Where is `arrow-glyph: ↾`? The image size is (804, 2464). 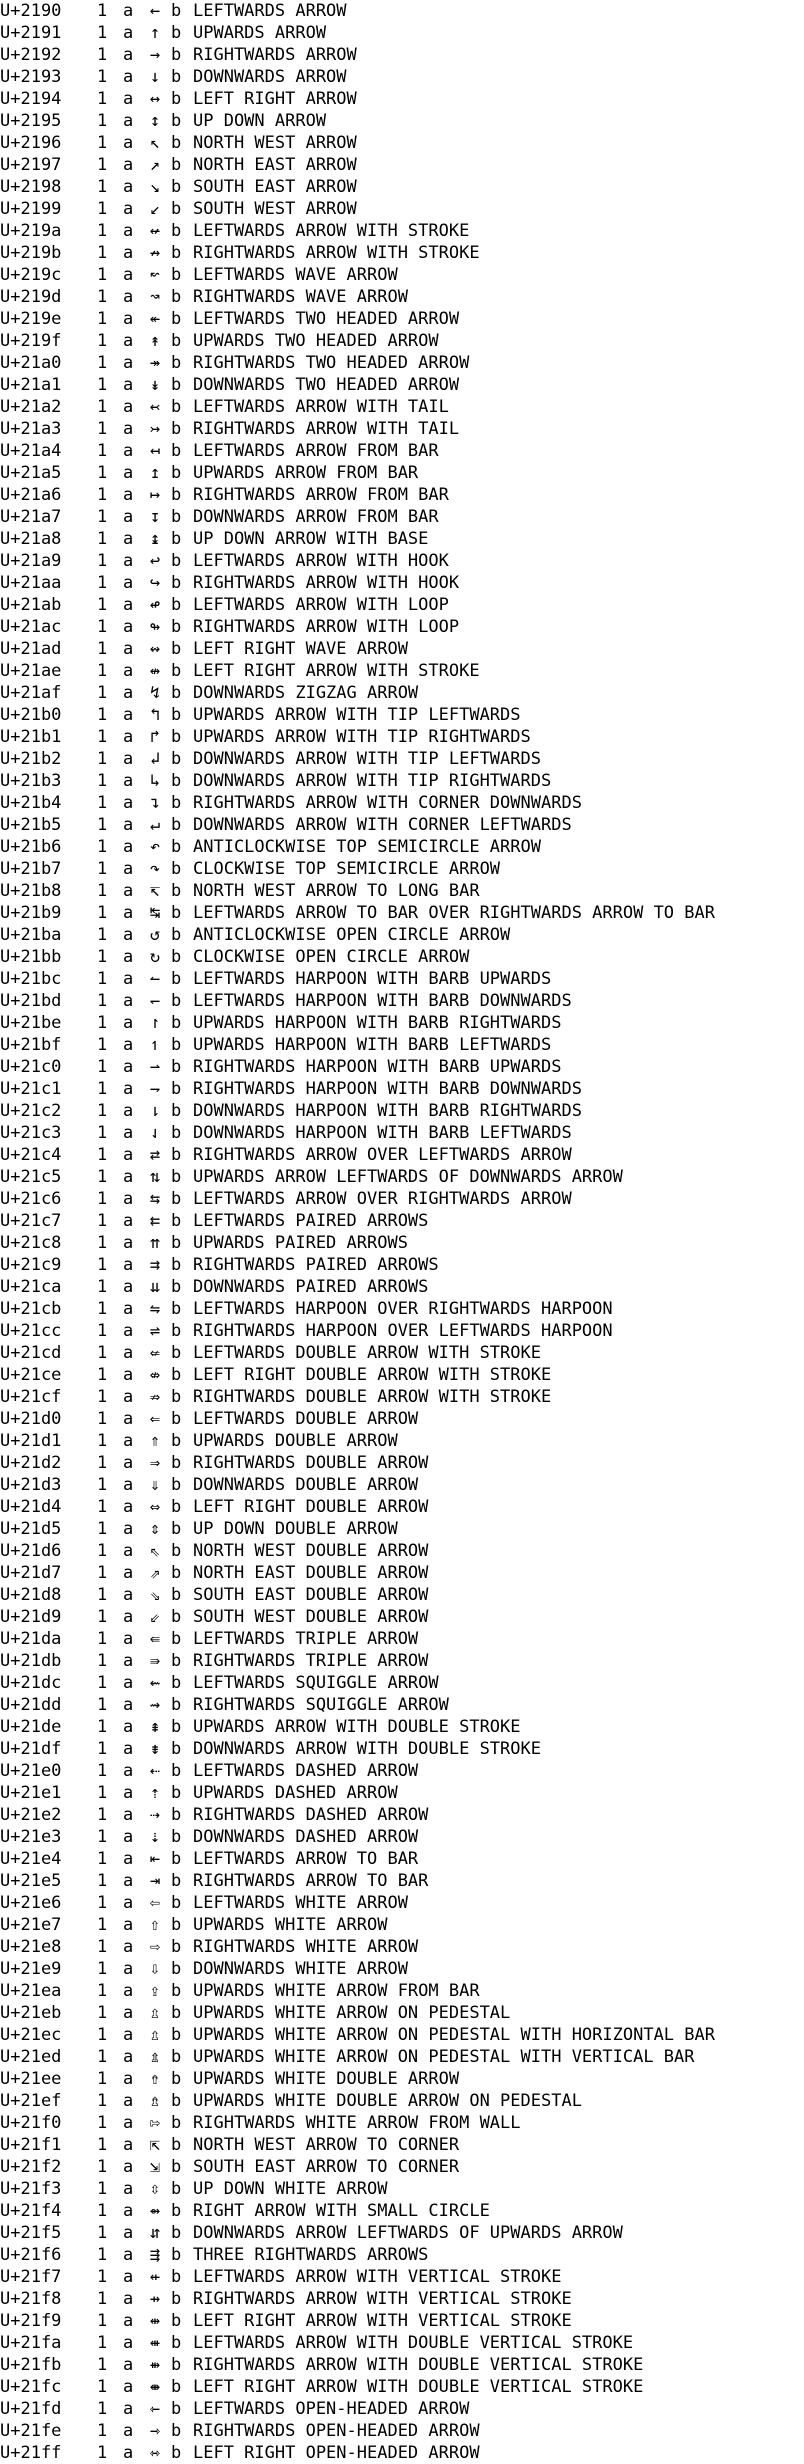
arrow-glyph: ↾ is located at coordinates (155, 1023).